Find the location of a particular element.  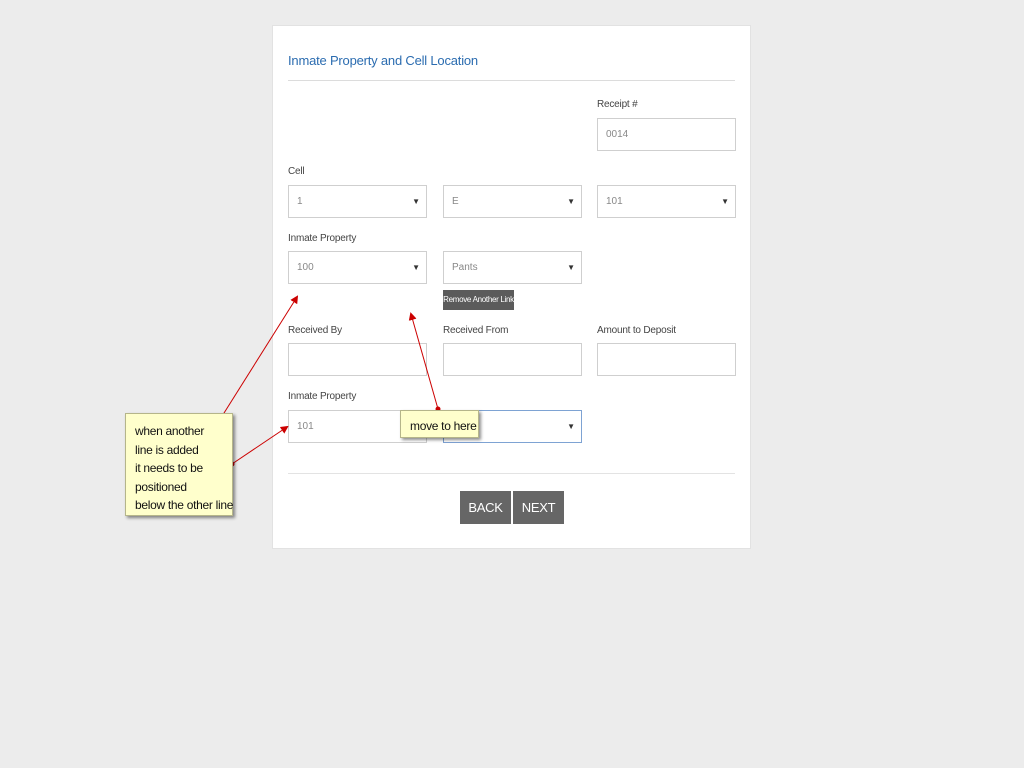

arrow-to-remove-link is located at coordinates (423, 361).